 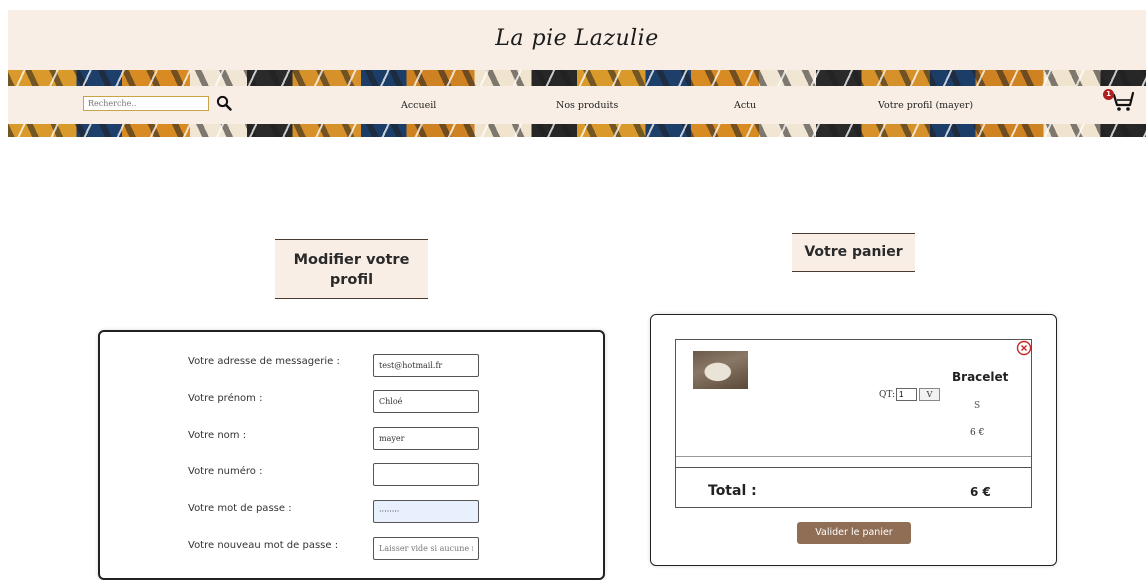 What do you see at coordinates (351, 269) in the screenshot?
I see `profile-section-title: Modifier votre profil` at bounding box center [351, 269].